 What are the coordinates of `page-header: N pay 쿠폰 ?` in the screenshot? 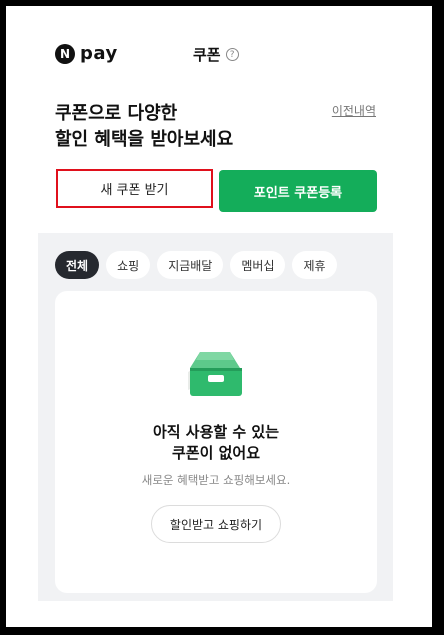 It's located at (219, 51).